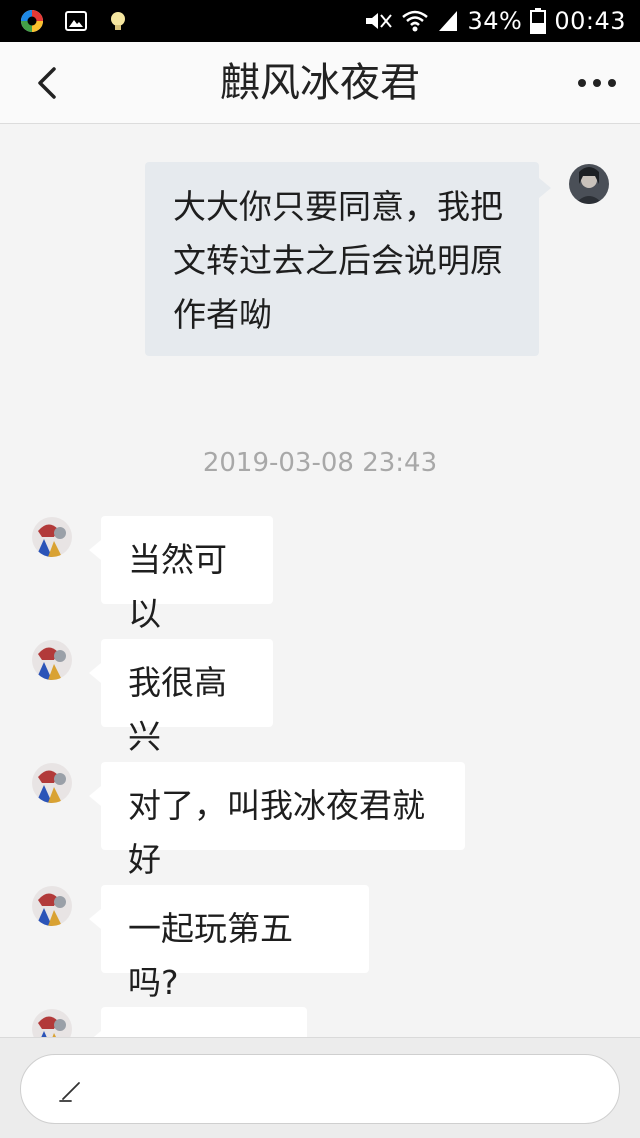  I want to click on signal-icon, so click(448, 21).